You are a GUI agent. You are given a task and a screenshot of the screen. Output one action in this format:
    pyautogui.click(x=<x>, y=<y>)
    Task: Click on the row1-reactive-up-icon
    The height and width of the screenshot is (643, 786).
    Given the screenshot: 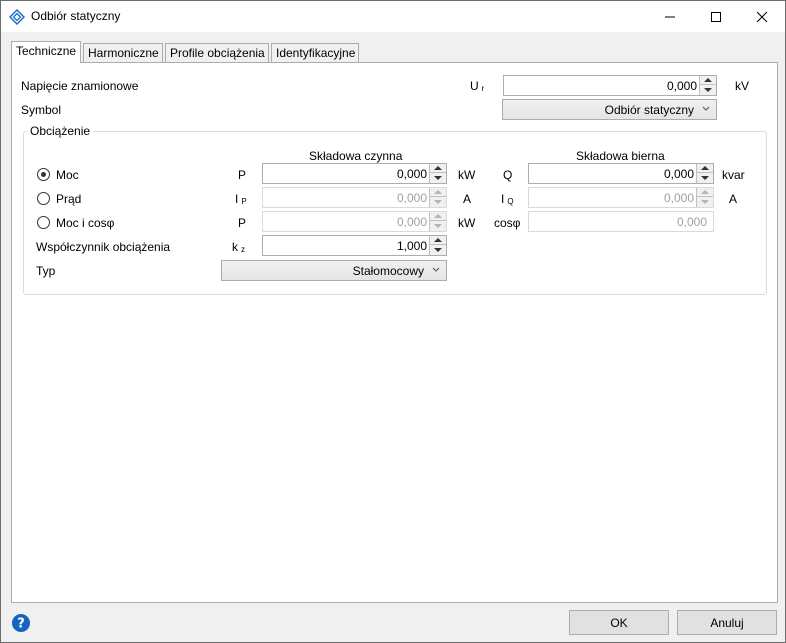 What is the action you would take?
    pyautogui.click(x=705, y=168)
    